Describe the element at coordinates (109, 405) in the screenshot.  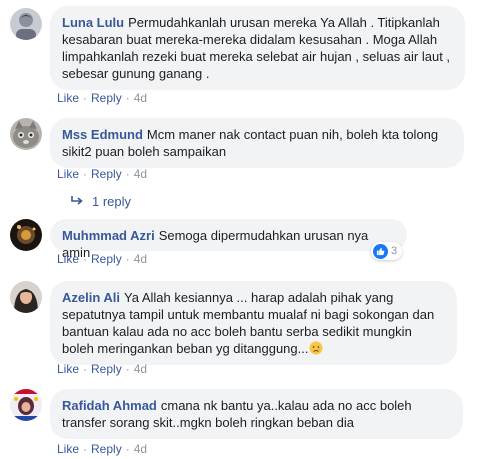
I see `comment-author: Rafidah Ahmad` at that location.